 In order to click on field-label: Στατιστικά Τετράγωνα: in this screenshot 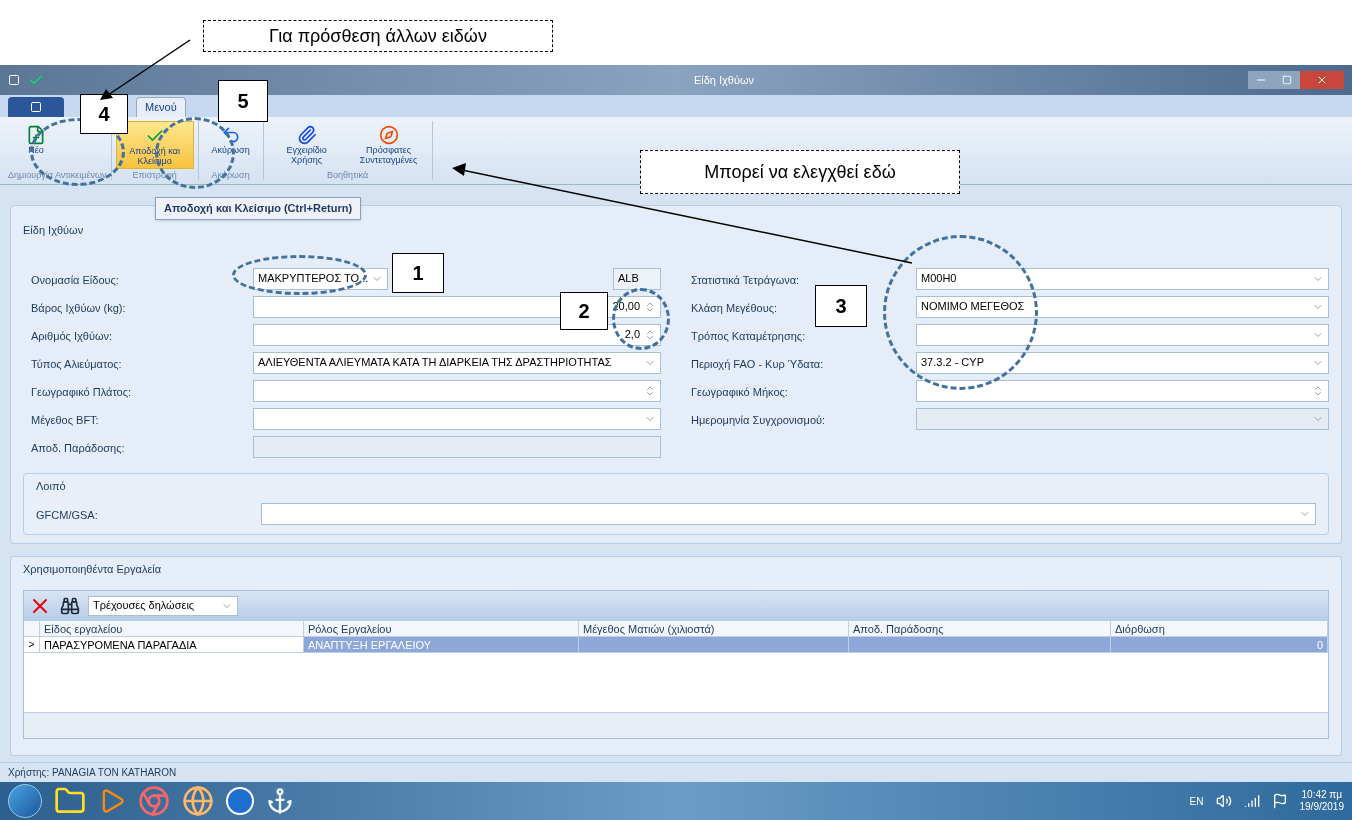, I will do `click(745, 279)`.